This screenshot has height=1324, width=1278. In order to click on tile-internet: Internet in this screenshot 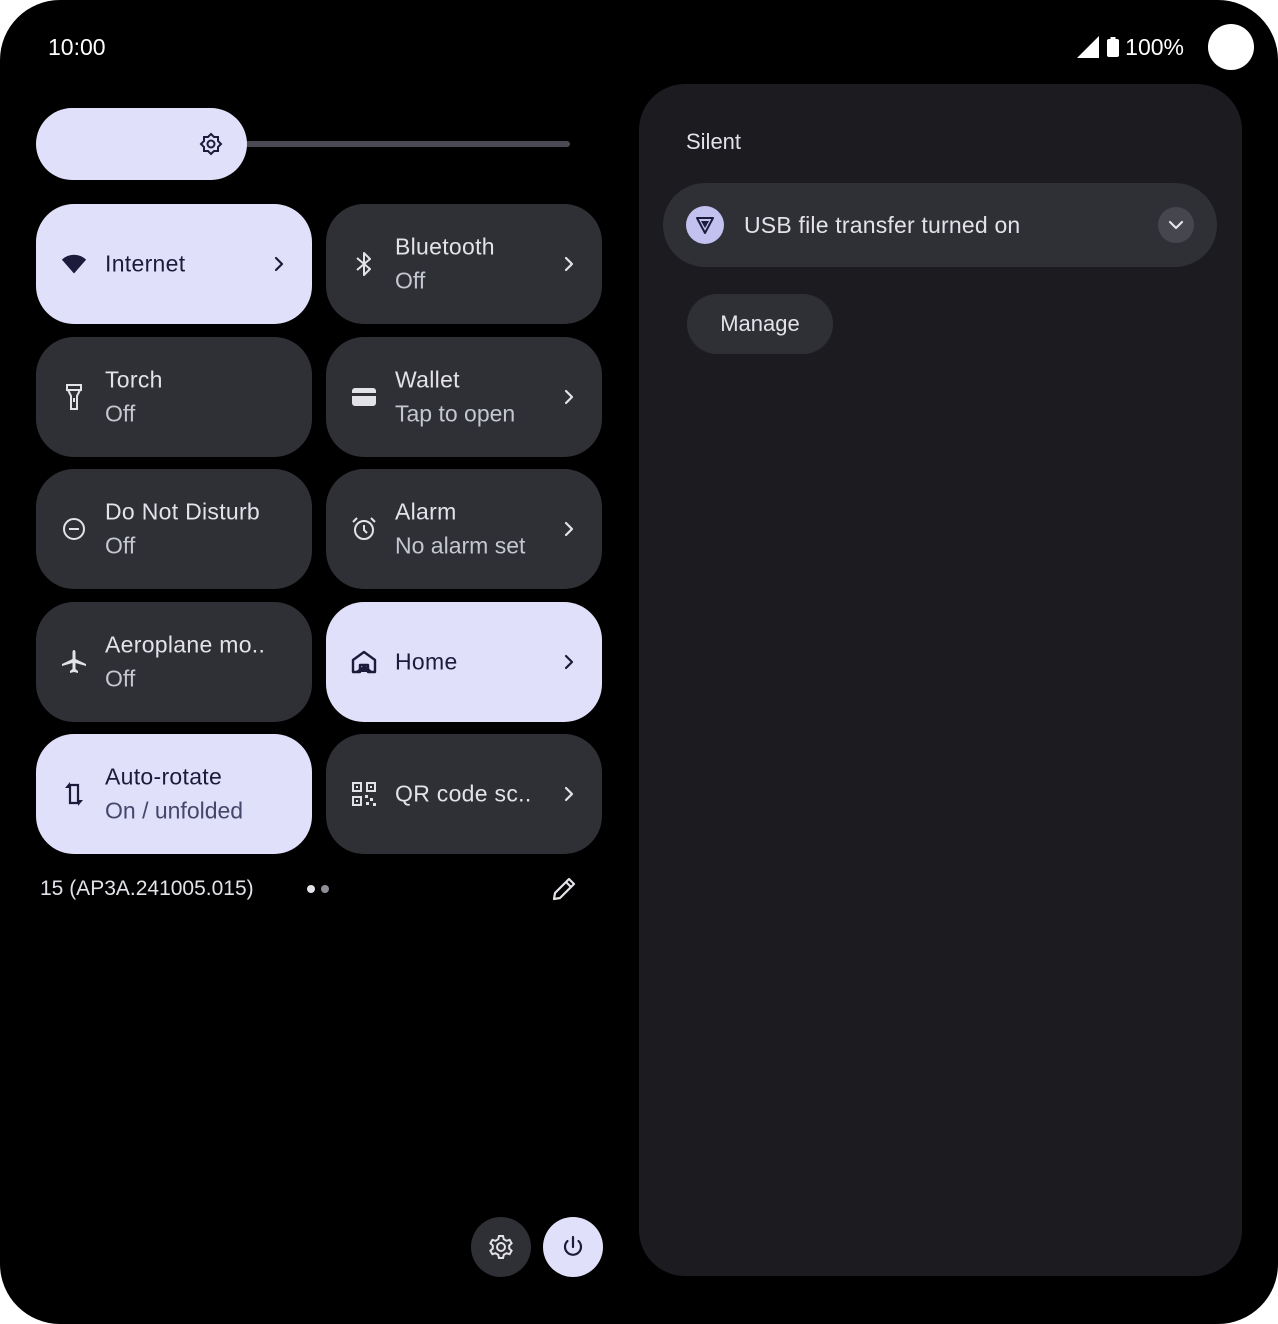, I will do `click(174, 264)`.